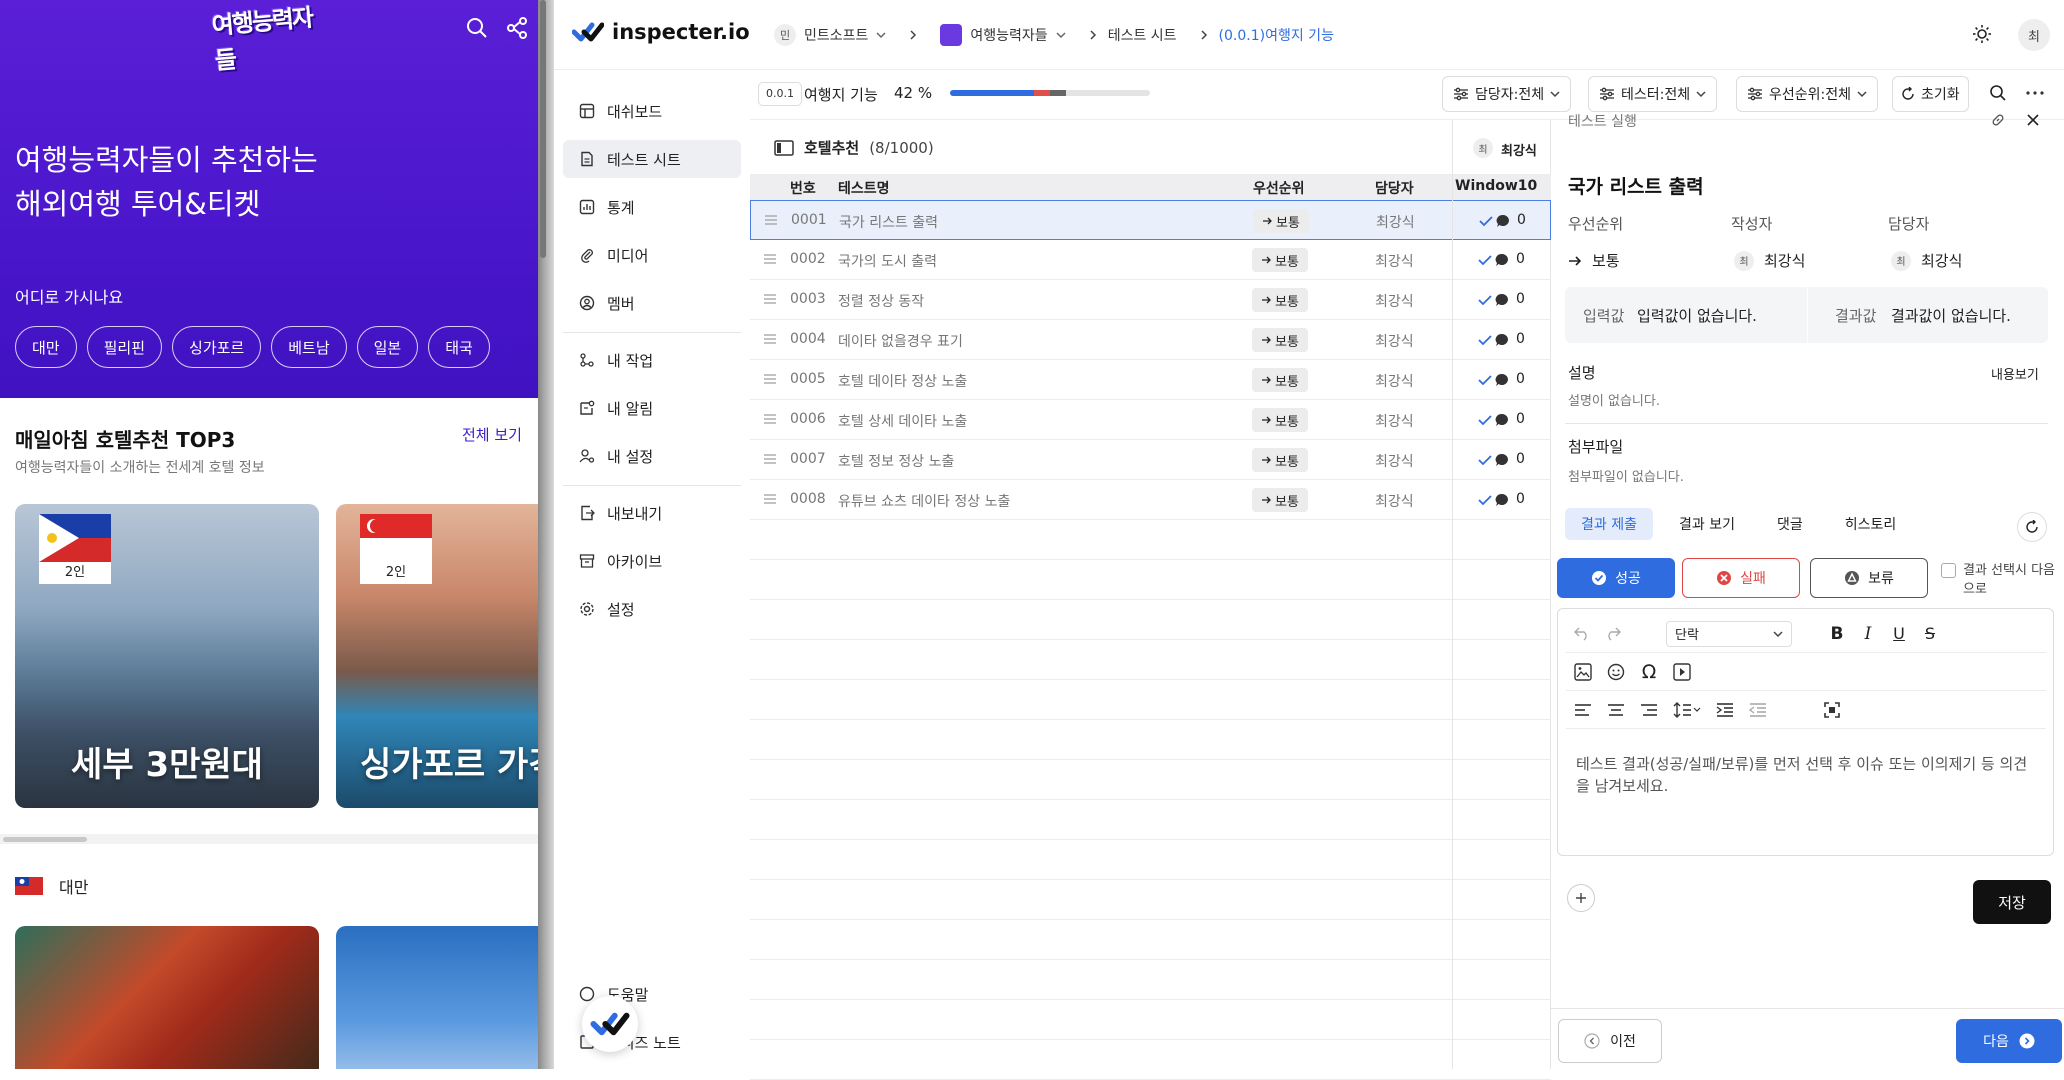 The width and height of the screenshot is (2064, 1080). What do you see at coordinates (1507, 94) in the screenshot?
I see `filter-assignee: 담당자:전체` at bounding box center [1507, 94].